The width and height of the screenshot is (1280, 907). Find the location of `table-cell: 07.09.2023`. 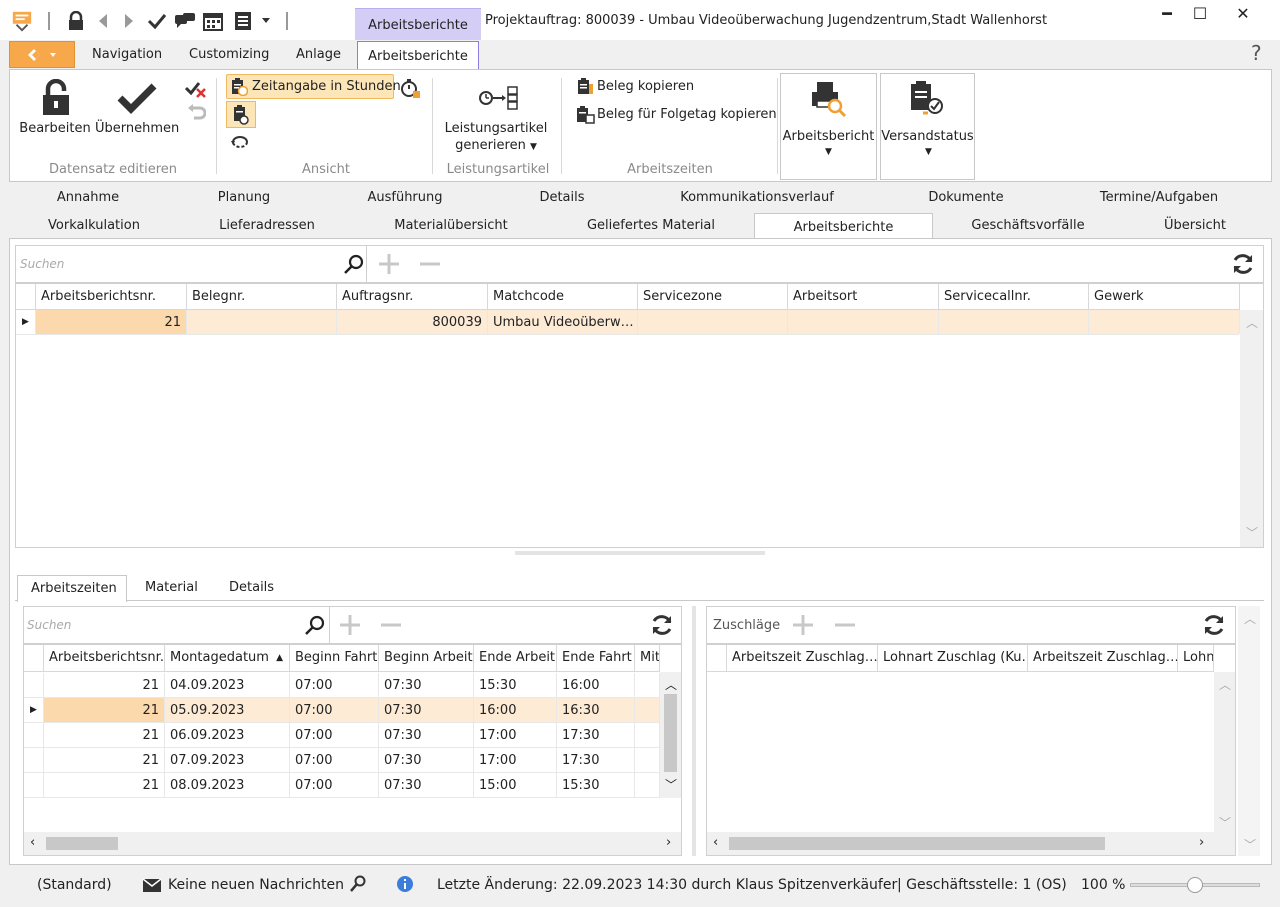

table-cell: 07.09.2023 is located at coordinates (227, 760).